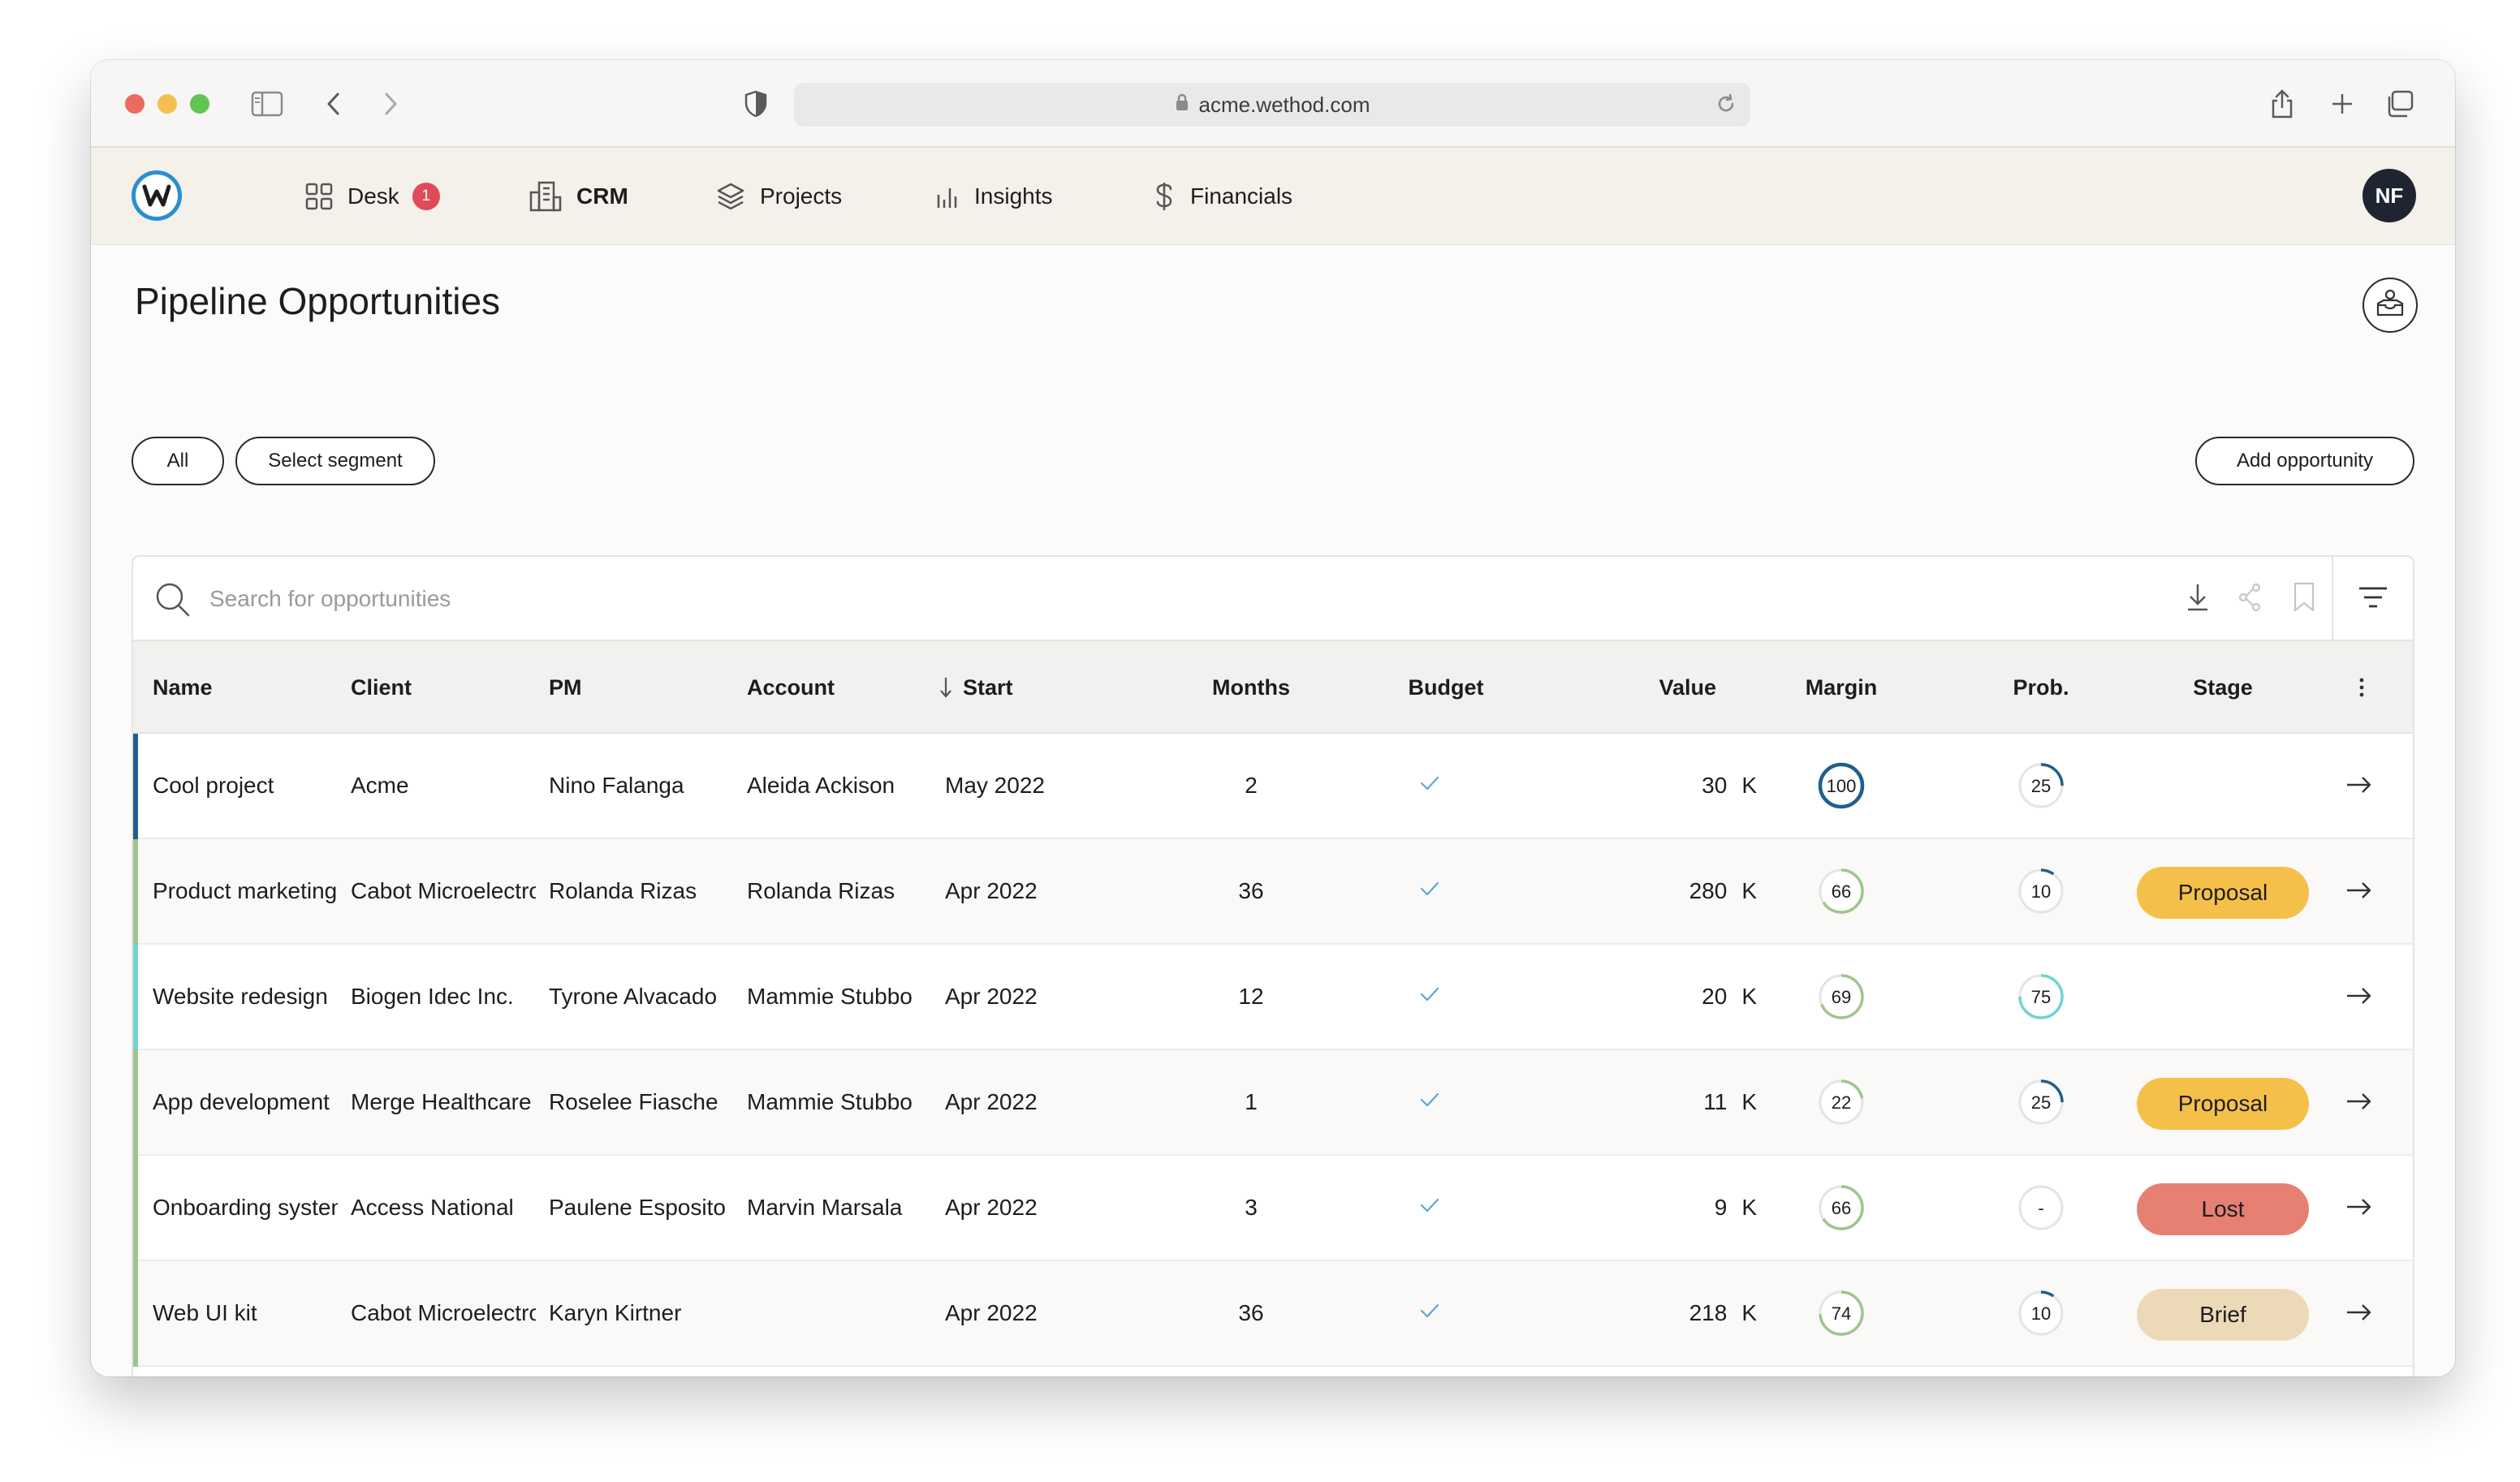 This screenshot has width=2520, height=1482. What do you see at coordinates (199, 104) in the screenshot?
I see `zoom-window-button` at bounding box center [199, 104].